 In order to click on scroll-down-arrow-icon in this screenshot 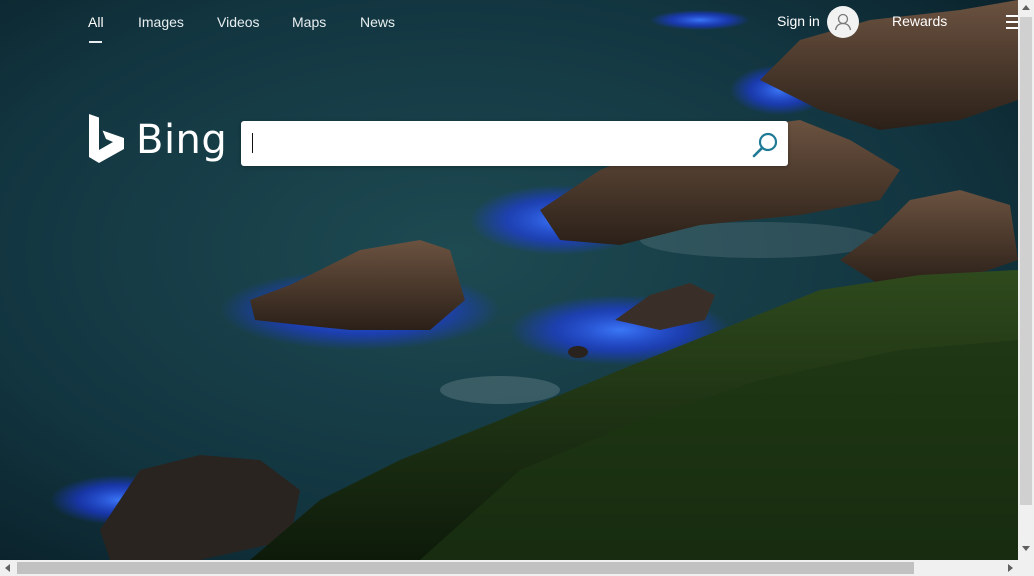, I will do `click(1026, 548)`.